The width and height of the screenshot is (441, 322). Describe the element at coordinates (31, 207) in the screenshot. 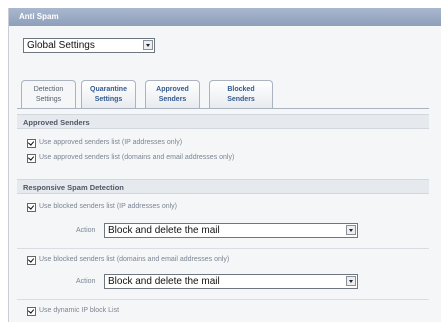

I see `blocked-ip-checkbox` at that location.